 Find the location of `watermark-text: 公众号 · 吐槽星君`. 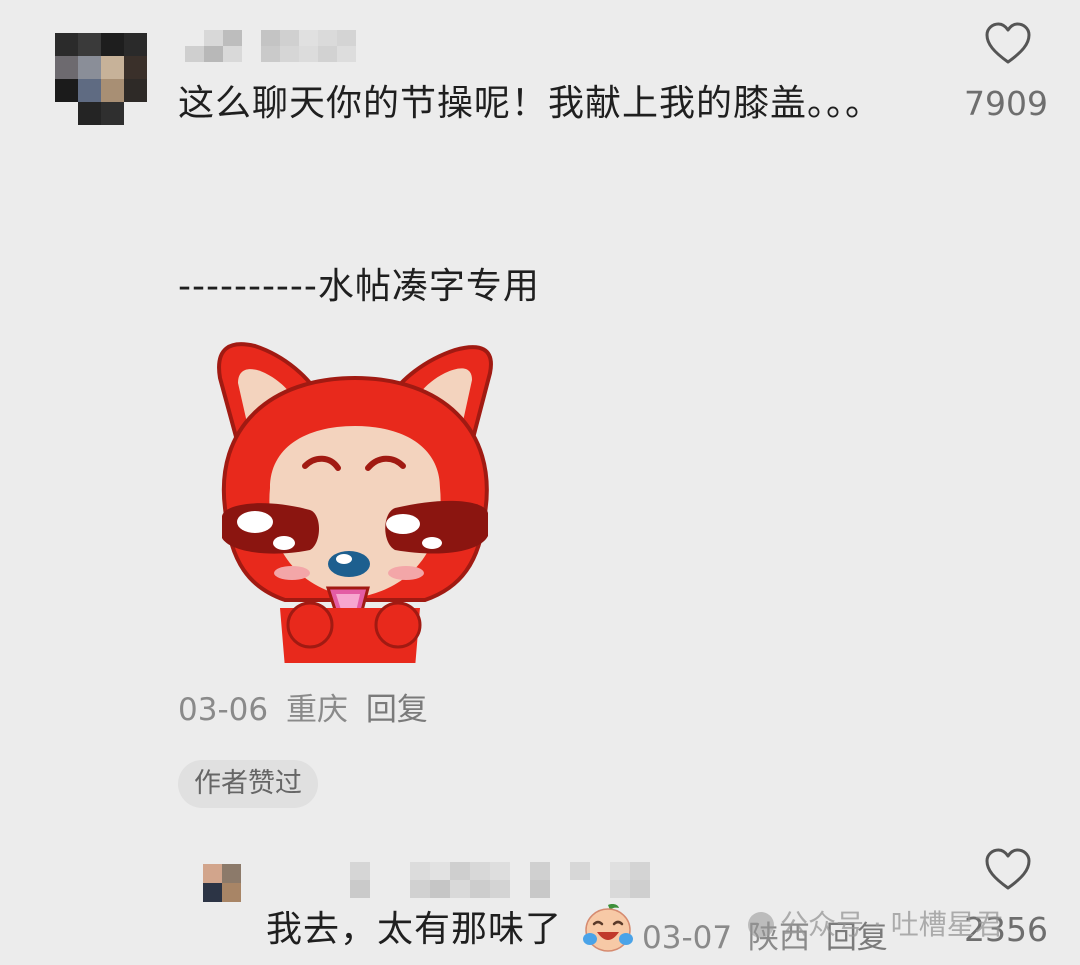

watermark-text: 公众号 · 吐槽星君 is located at coordinates (891, 924).